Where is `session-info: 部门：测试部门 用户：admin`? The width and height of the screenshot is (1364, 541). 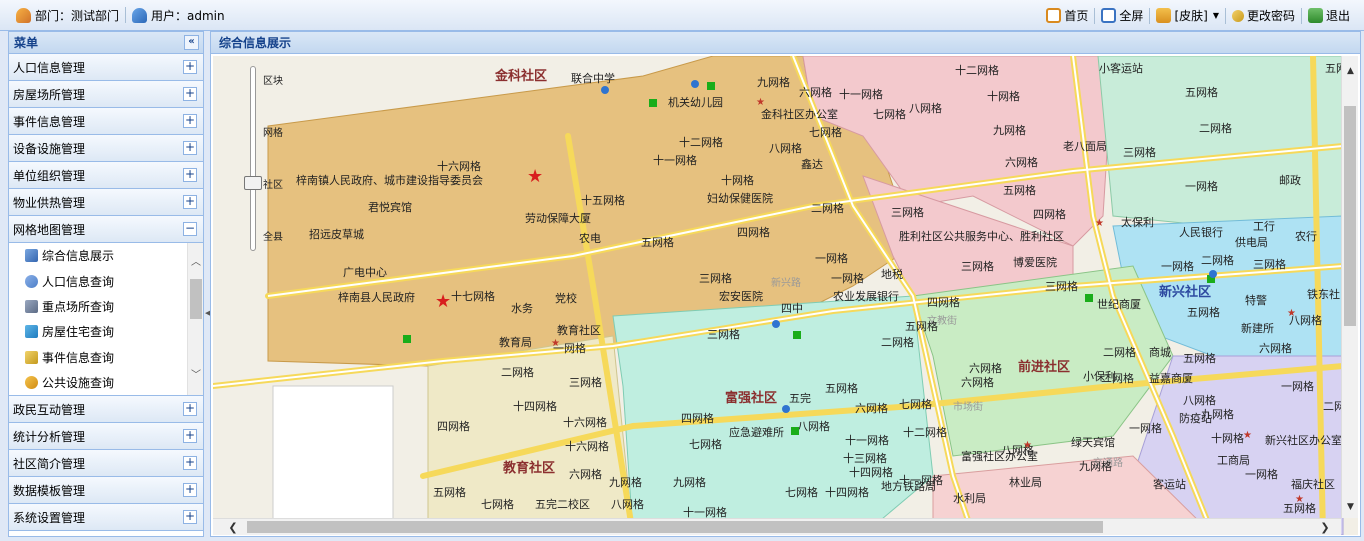
session-info: 部门：测试部门 用户：admin is located at coordinates (115, 15).